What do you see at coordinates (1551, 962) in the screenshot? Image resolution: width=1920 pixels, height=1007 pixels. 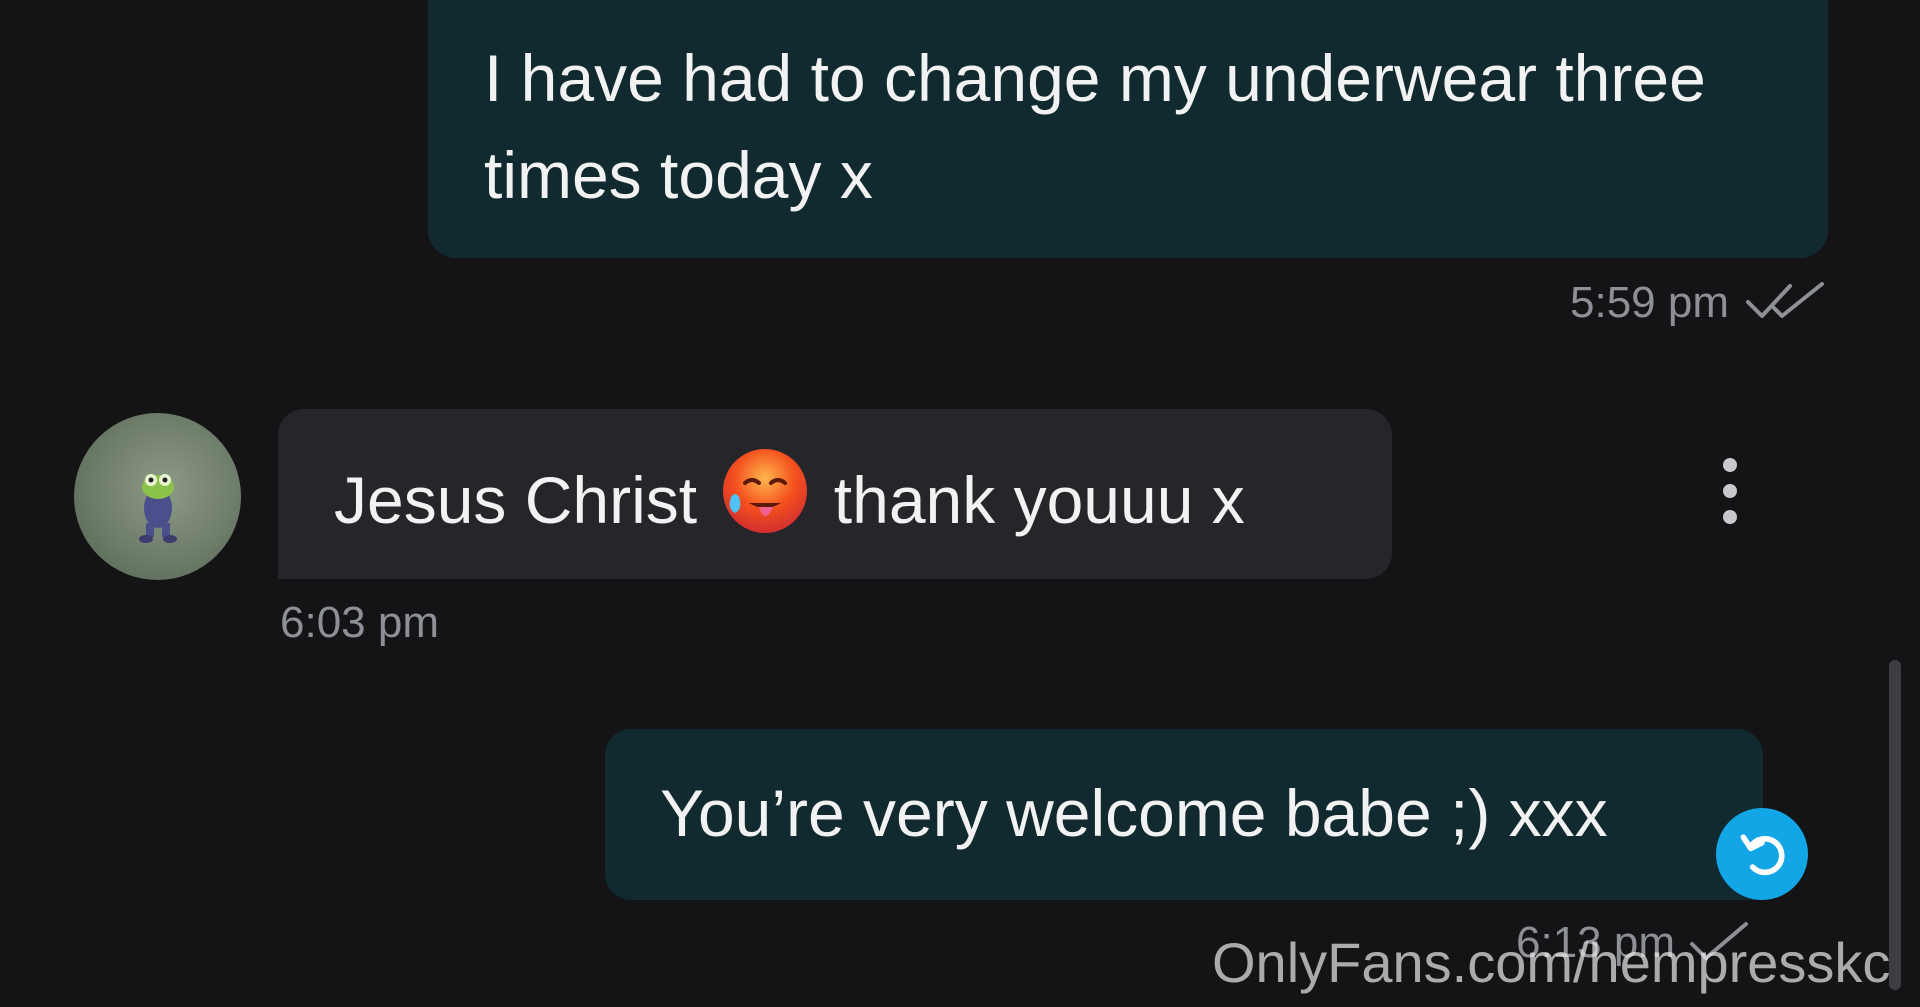 I see `watermark-text: OnlyFans.com/hempresskc` at bounding box center [1551, 962].